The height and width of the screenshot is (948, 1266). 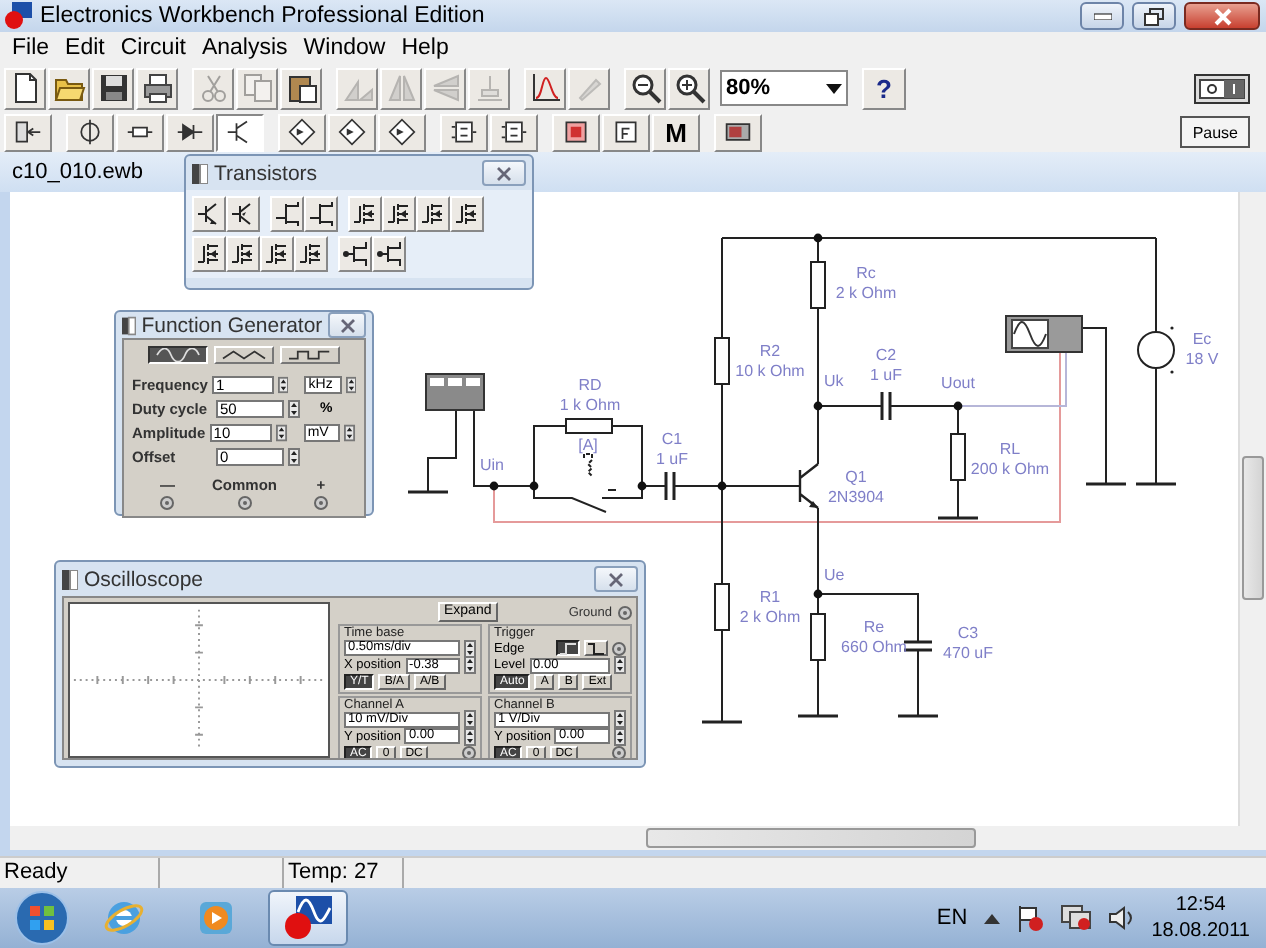 What do you see at coordinates (770, 371) in the screenshot?
I see `component-value: 10 k Ohm` at bounding box center [770, 371].